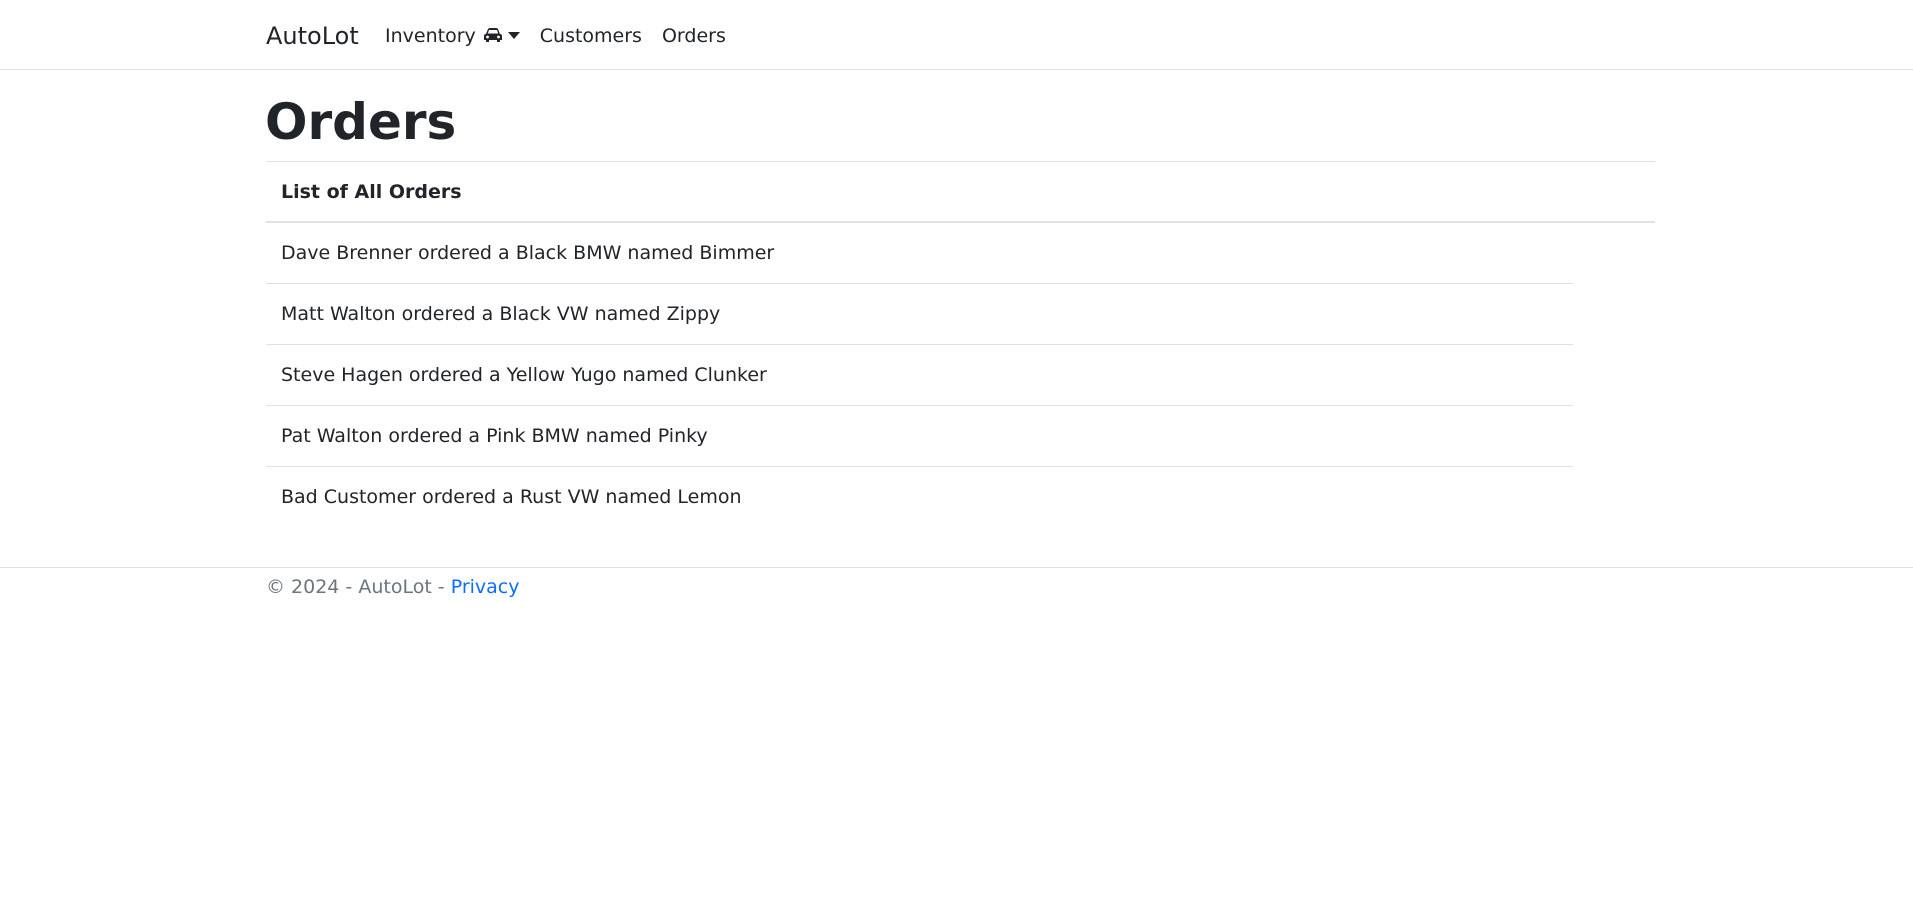 The width and height of the screenshot is (1913, 907). I want to click on footer-text: © 2024 - AutoLot - Privacy, so click(393, 587).